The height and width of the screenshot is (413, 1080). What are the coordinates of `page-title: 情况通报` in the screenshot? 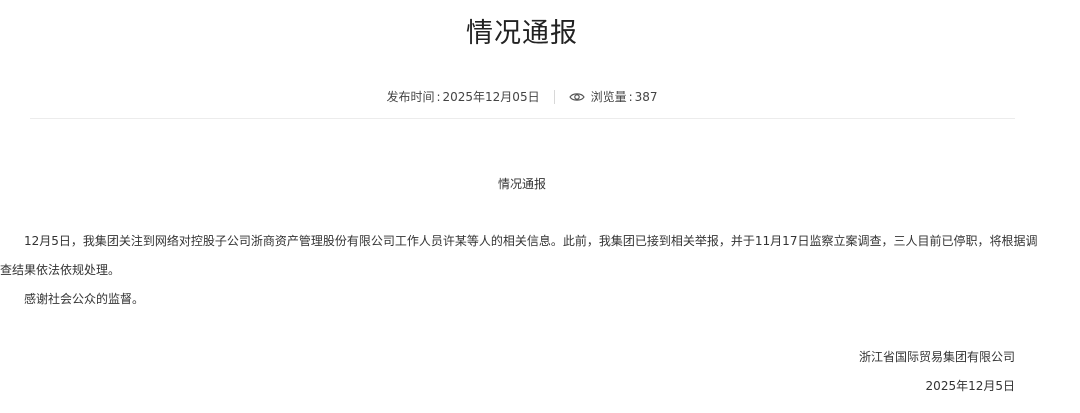 It's located at (522, 33).